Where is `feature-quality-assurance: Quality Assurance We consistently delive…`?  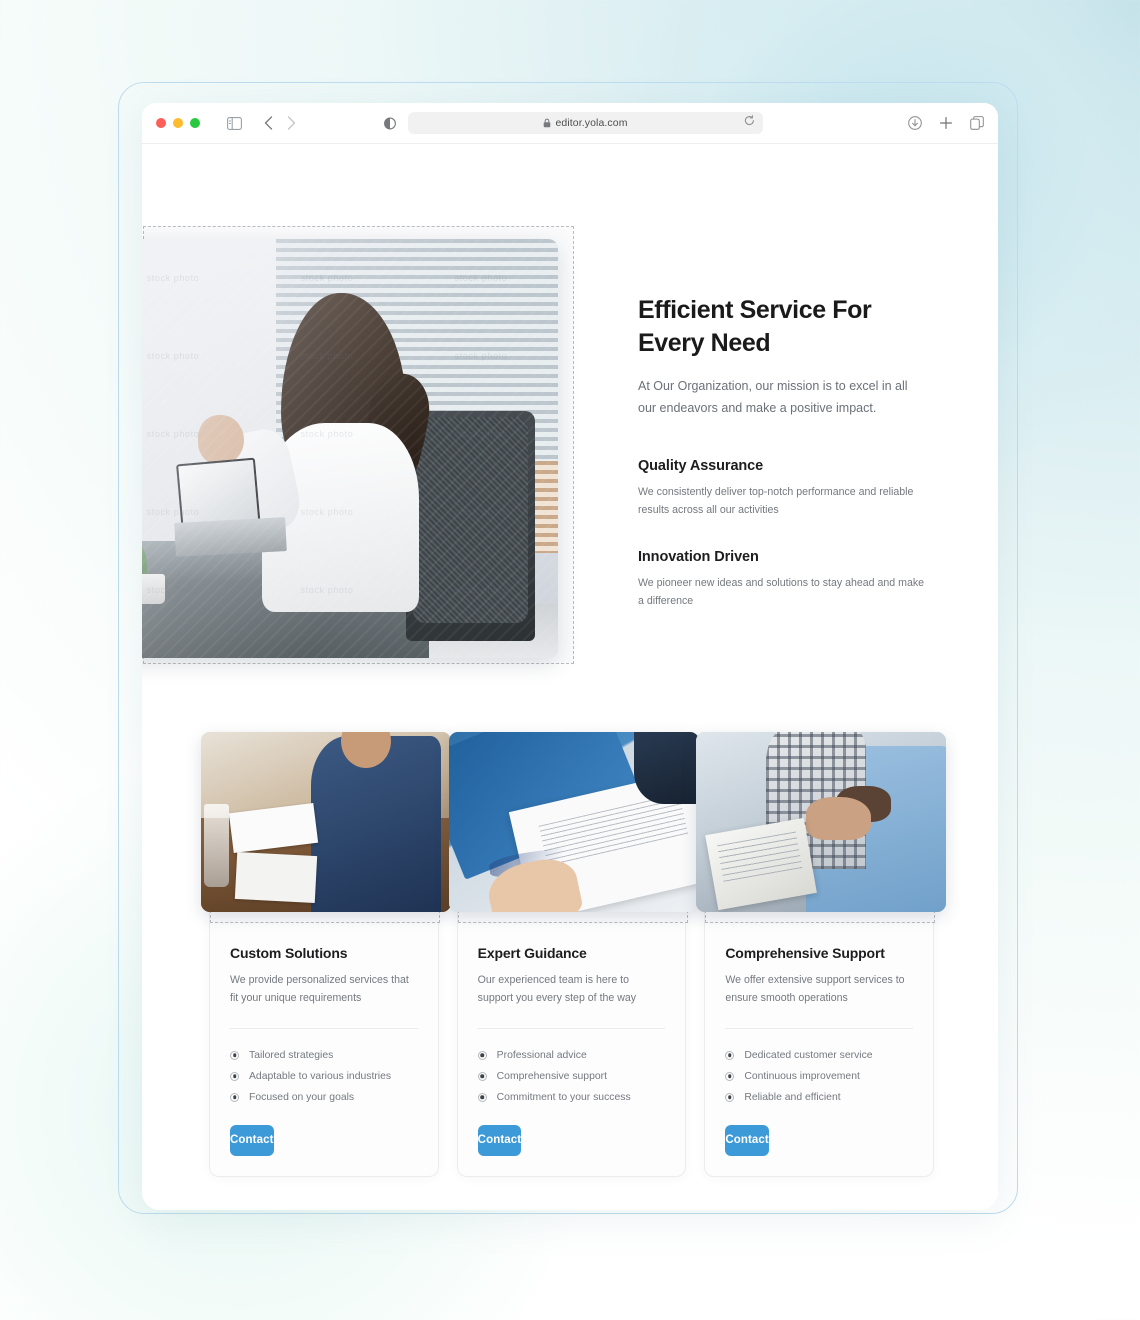
feature-quality-assurance: Quality Assurance We consistently delive… is located at coordinates (782, 488).